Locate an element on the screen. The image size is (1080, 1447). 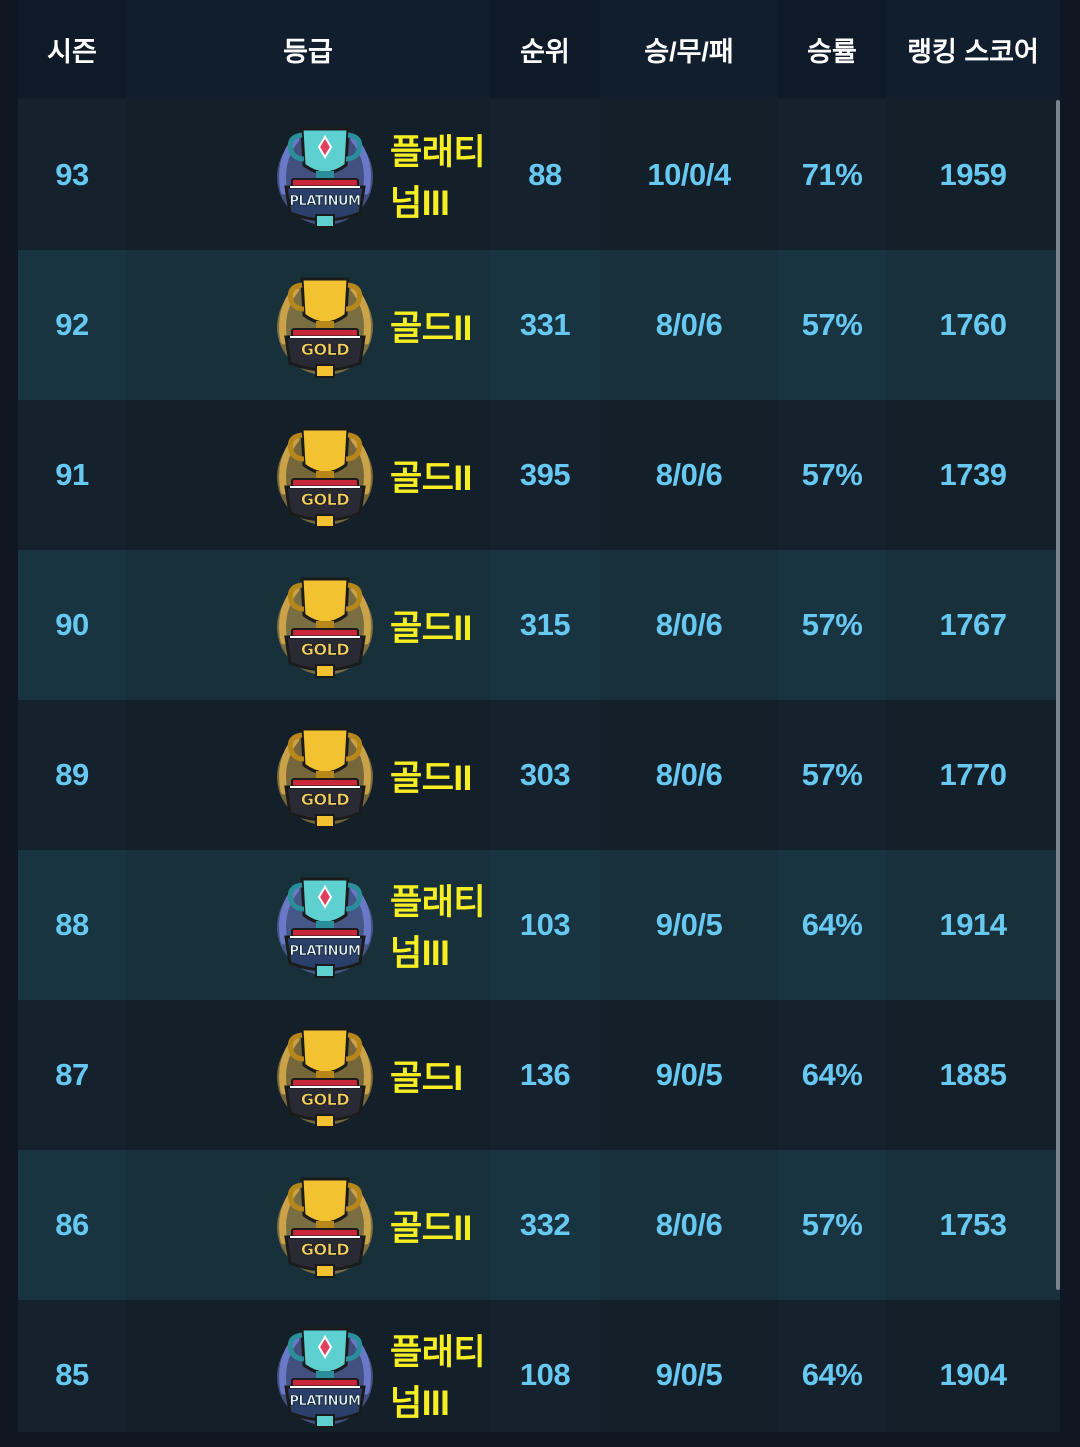
table-row: 86 GOLD 골드II 332 8/0/6 57% 1753 is located at coordinates (539, 1225).